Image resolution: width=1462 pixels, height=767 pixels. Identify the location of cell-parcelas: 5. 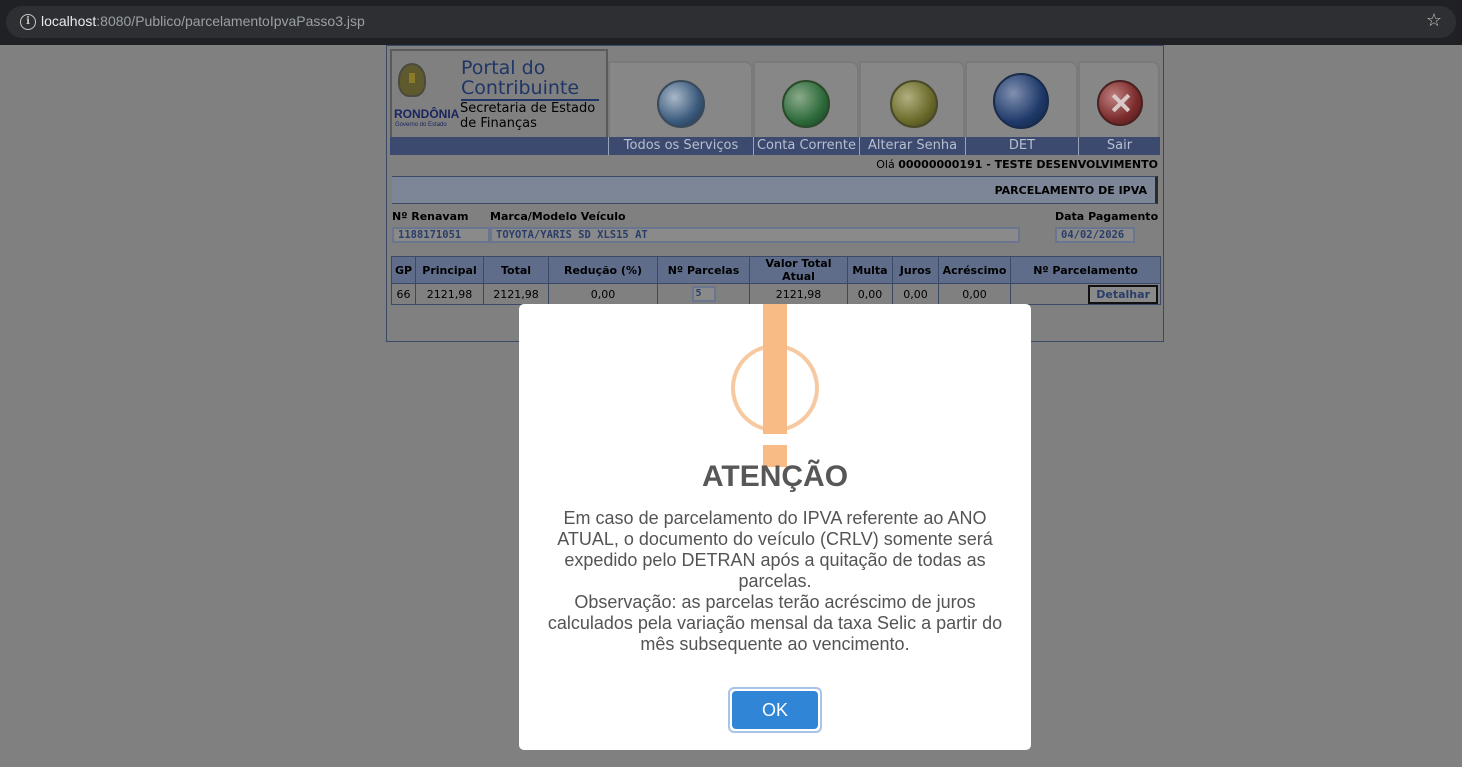
(703, 294).